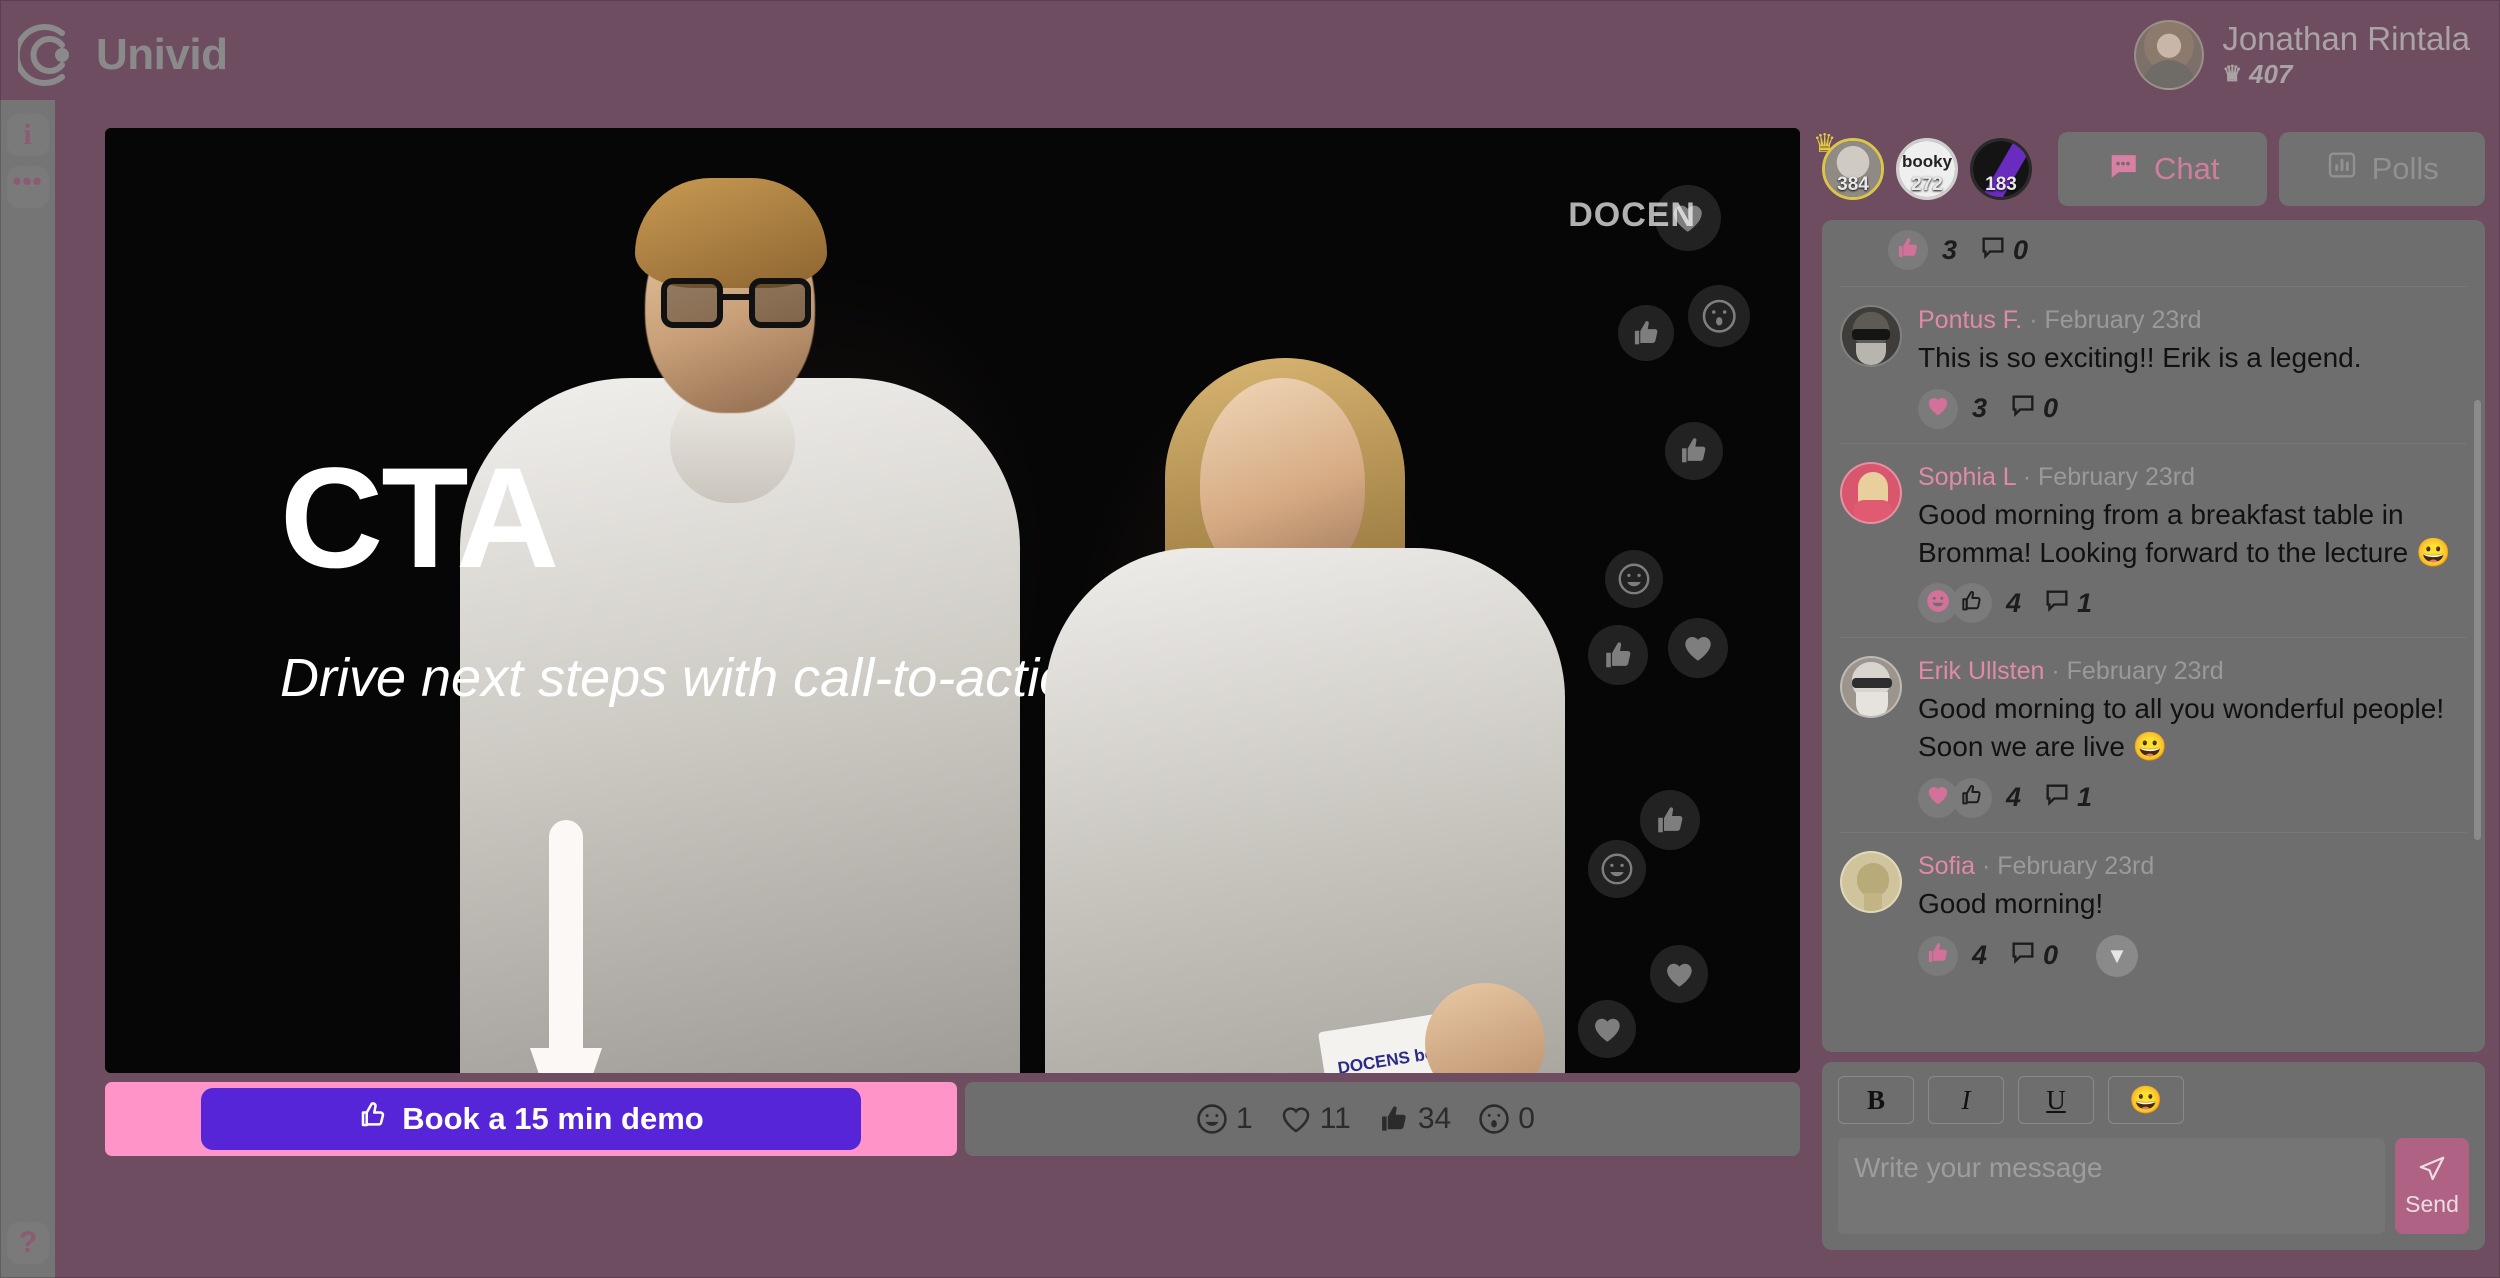  Describe the element at coordinates (2146, 1100) in the screenshot. I see `emoji-button: 😀` at that location.